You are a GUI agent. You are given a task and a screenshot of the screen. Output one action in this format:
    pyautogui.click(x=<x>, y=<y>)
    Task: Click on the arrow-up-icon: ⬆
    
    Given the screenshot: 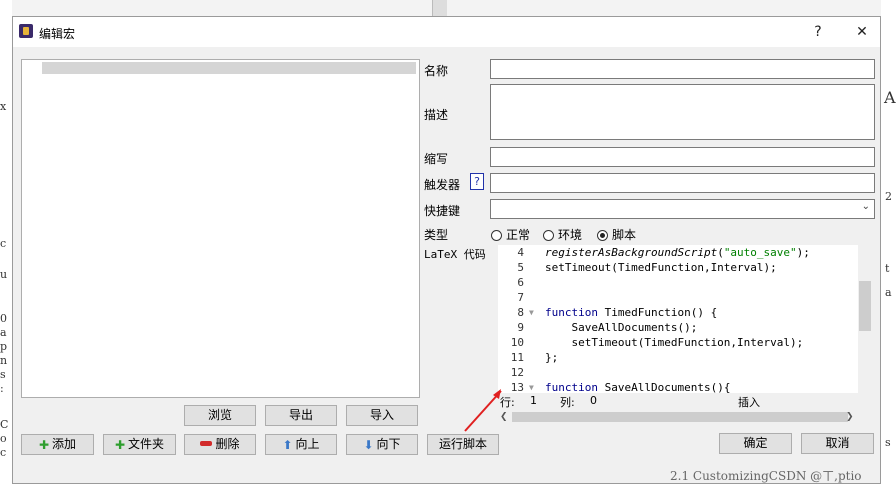 What is the action you would take?
    pyautogui.click(x=287, y=445)
    